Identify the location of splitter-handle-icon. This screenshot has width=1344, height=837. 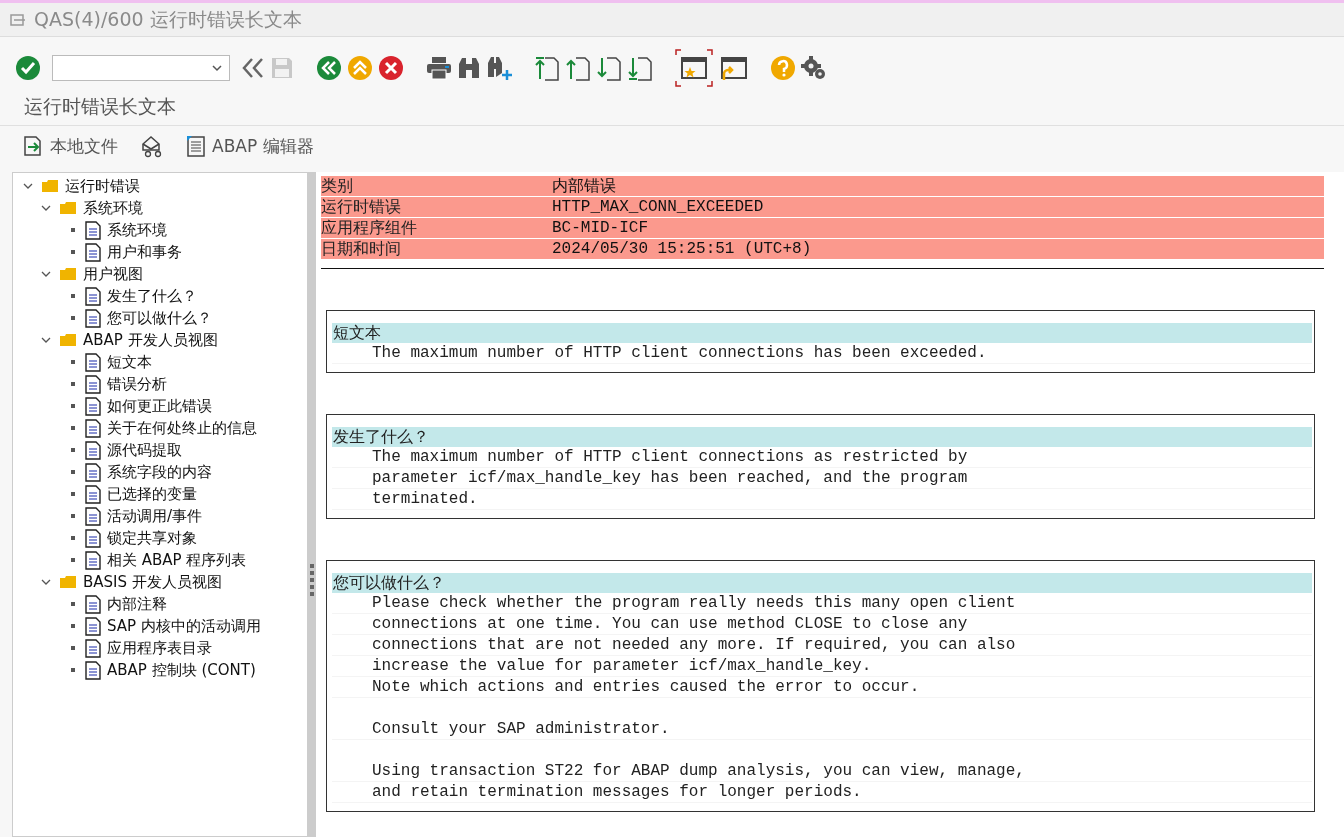
(312, 580).